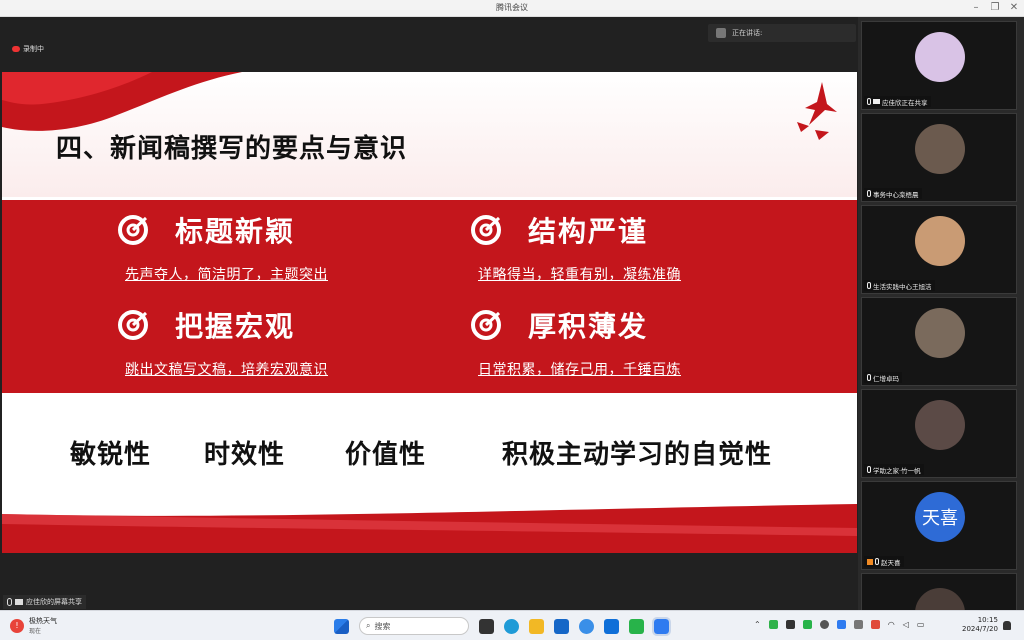 This screenshot has height=640, width=1024. I want to click on participant-label: 生活实践中心王旭洁, so click(899, 285).